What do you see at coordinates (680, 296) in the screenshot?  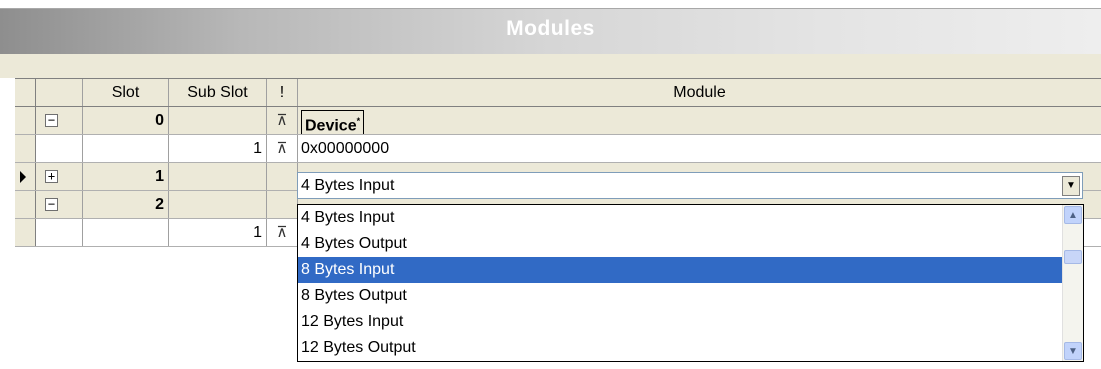 I see `dropdown-option: 8 Bytes Output` at bounding box center [680, 296].